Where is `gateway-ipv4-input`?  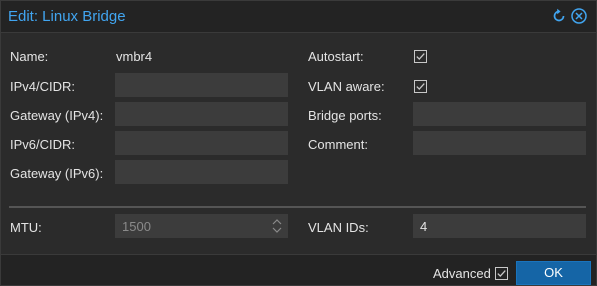
gateway-ipv4-input is located at coordinates (201, 114).